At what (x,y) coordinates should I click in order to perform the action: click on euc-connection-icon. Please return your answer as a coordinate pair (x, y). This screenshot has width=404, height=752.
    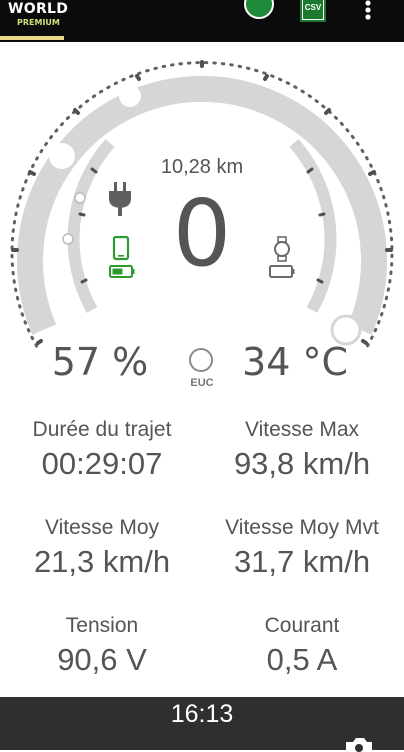
    Looking at the image, I should click on (201, 360).